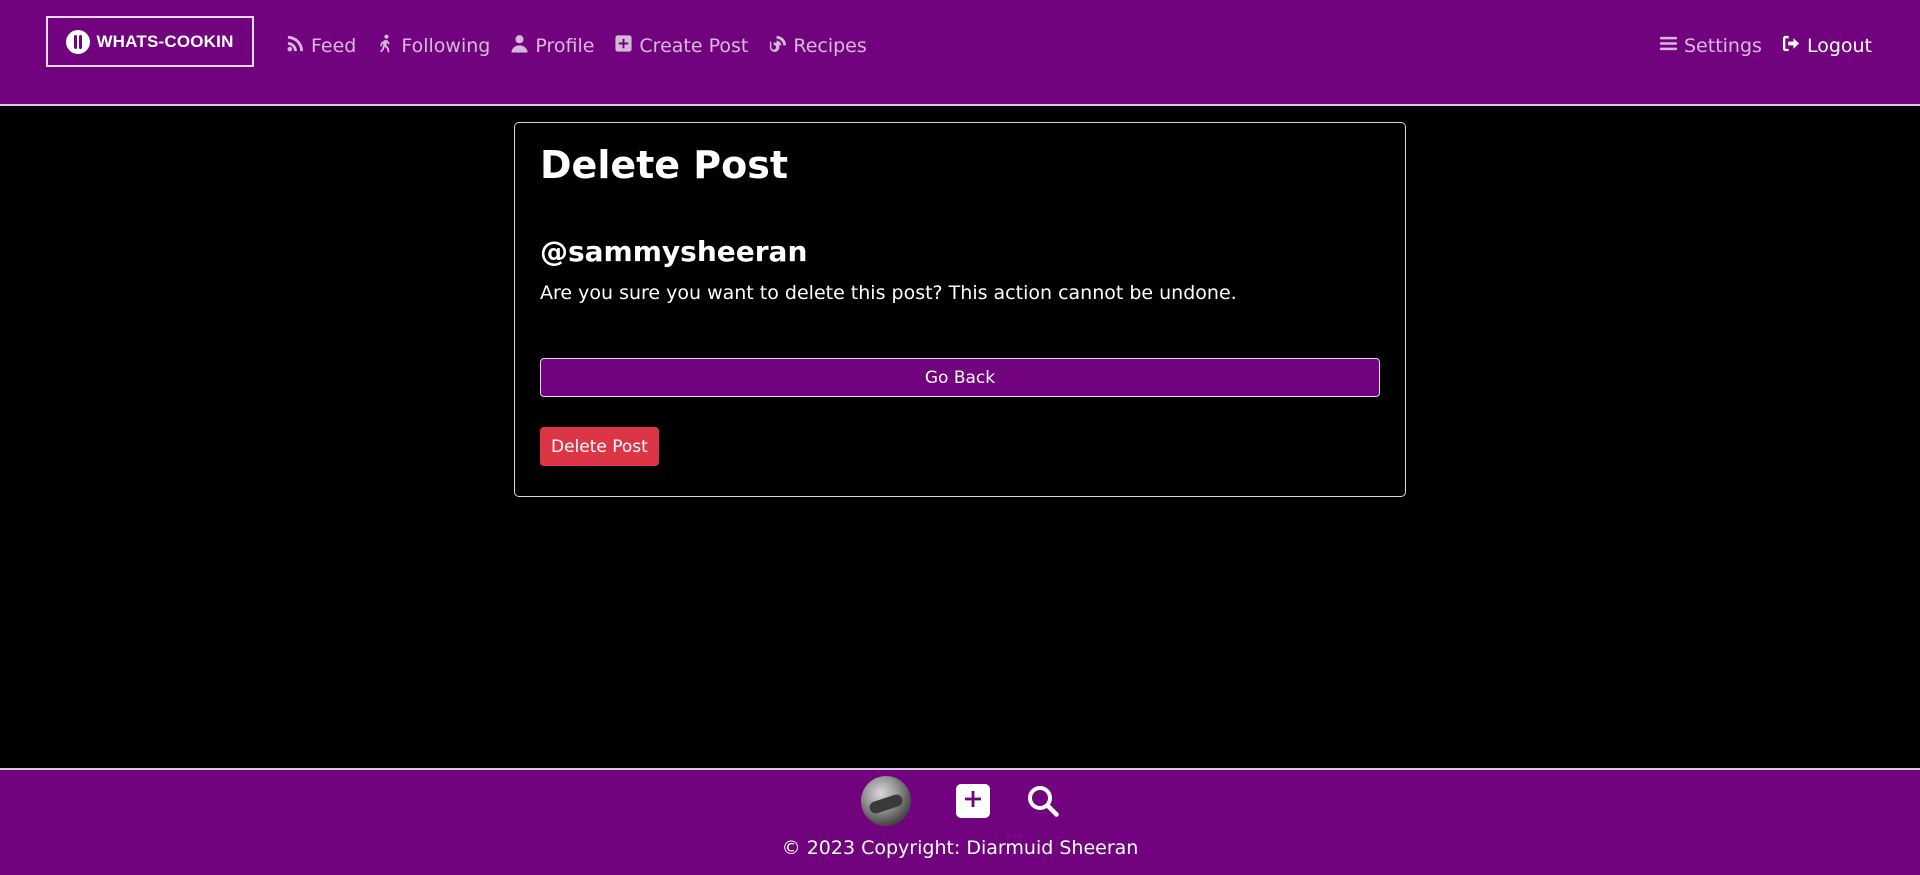 Image resolution: width=1920 pixels, height=875 pixels. I want to click on plus-square-icon, so click(623, 46).